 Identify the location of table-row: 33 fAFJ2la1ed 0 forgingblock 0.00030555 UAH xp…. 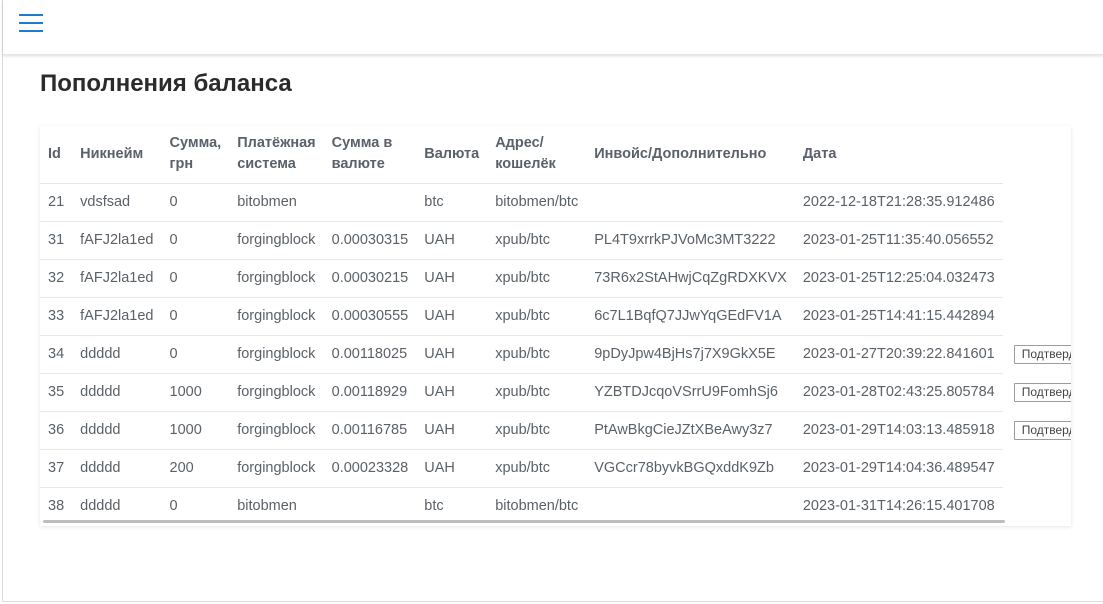
(555, 316).